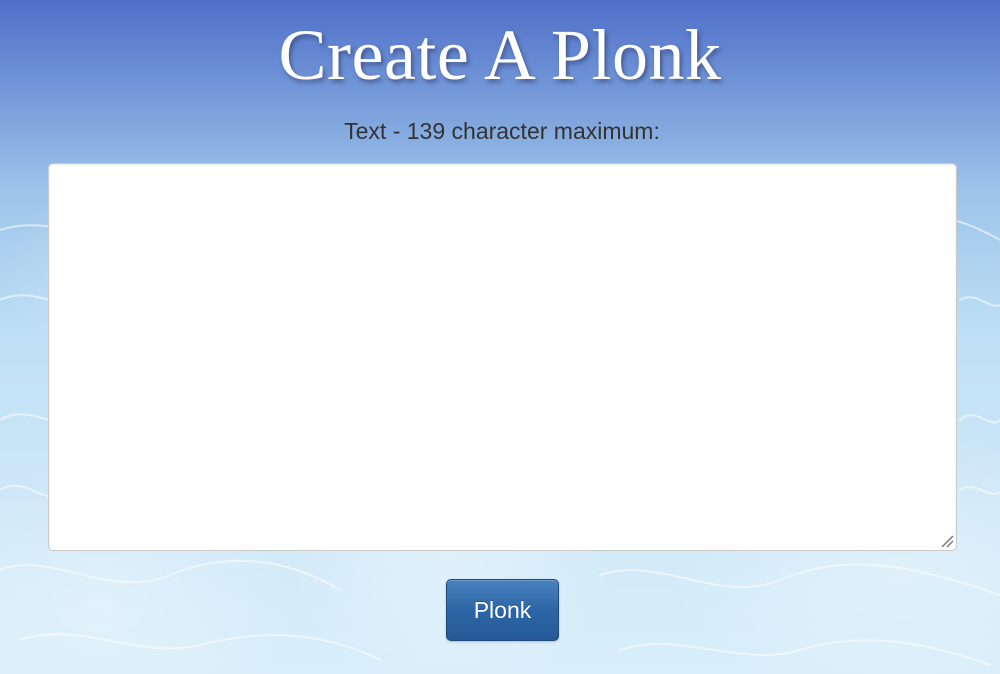 The image size is (1000, 674). I want to click on text-field-label: Text - 139 character maximum:, so click(502, 131).